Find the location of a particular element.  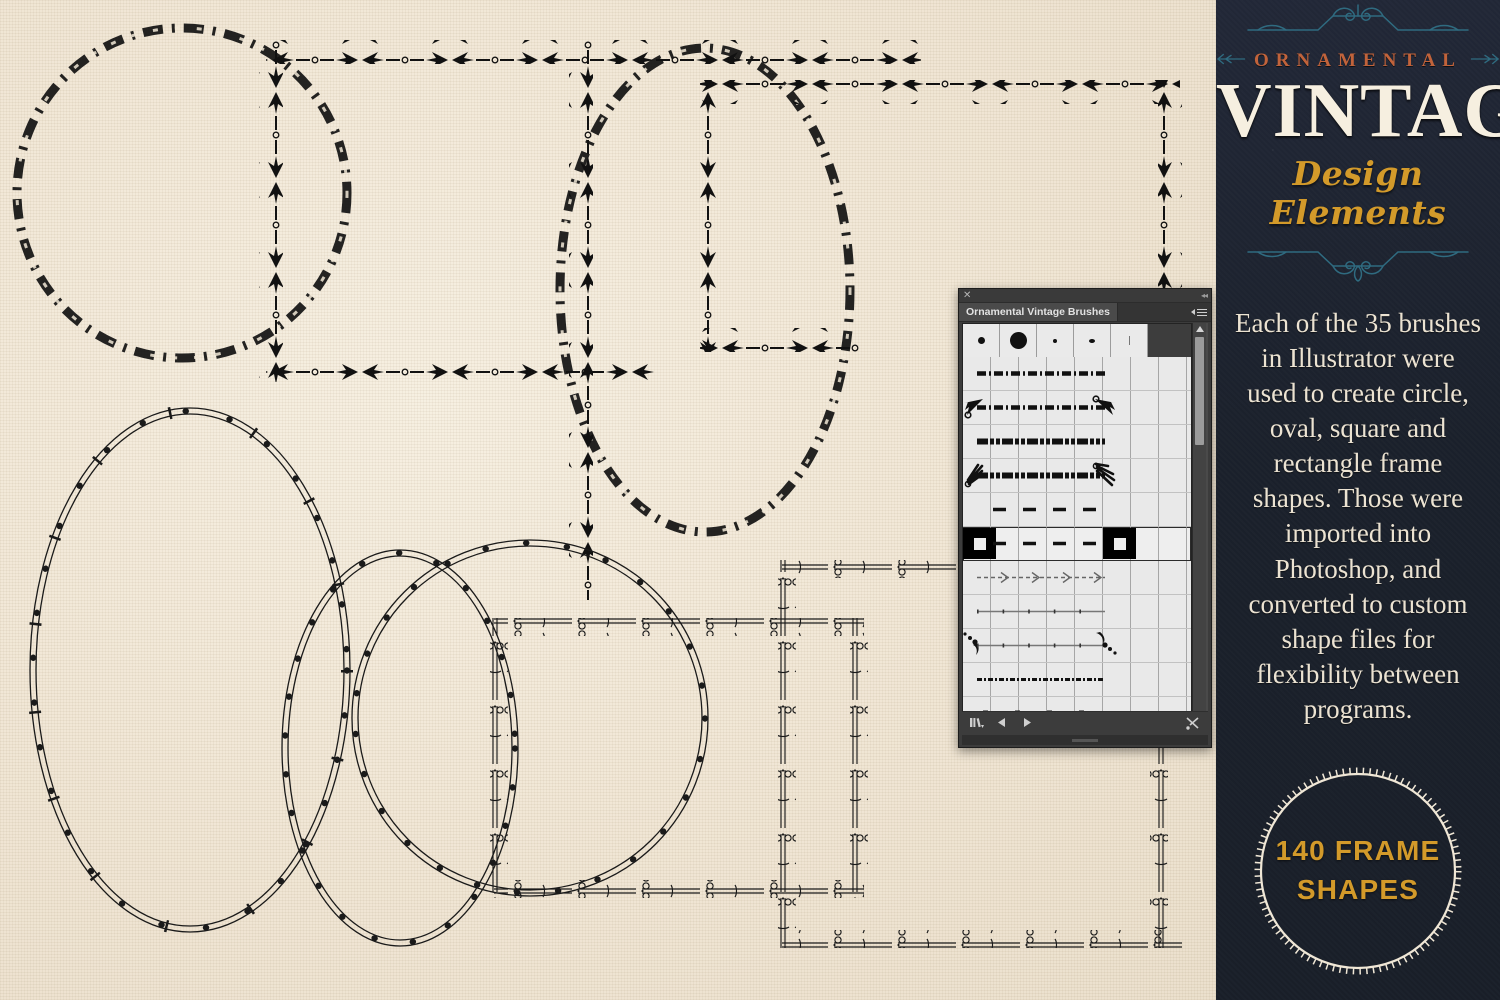

collapse-panel-icon: ◂◂ is located at coordinates (1204, 295).